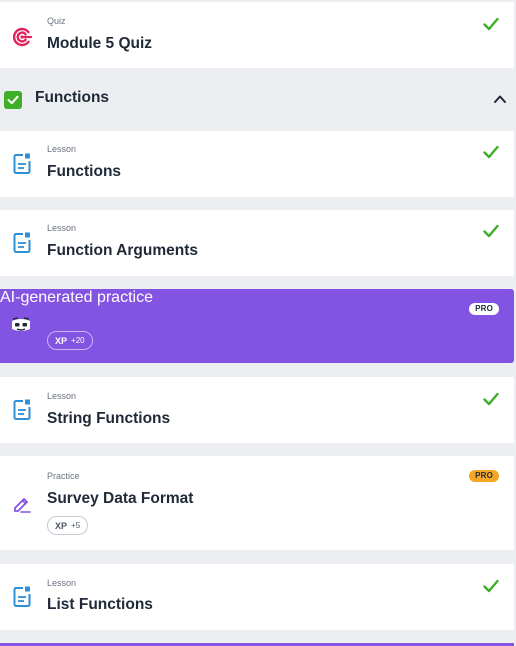  What do you see at coordinates (56, 21) in the screenshot?
I see `item-kind-label: Quiz` at bounding box center [56, 21].